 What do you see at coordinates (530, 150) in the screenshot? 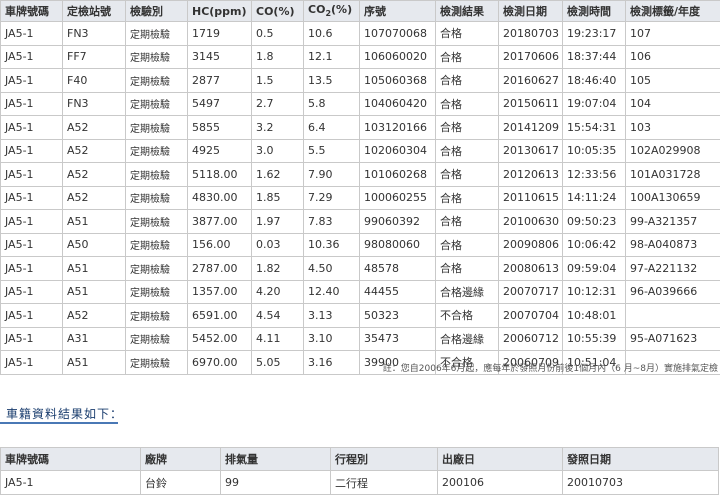
I see `cell-date: 20130617` at bounding box center [530, 150].